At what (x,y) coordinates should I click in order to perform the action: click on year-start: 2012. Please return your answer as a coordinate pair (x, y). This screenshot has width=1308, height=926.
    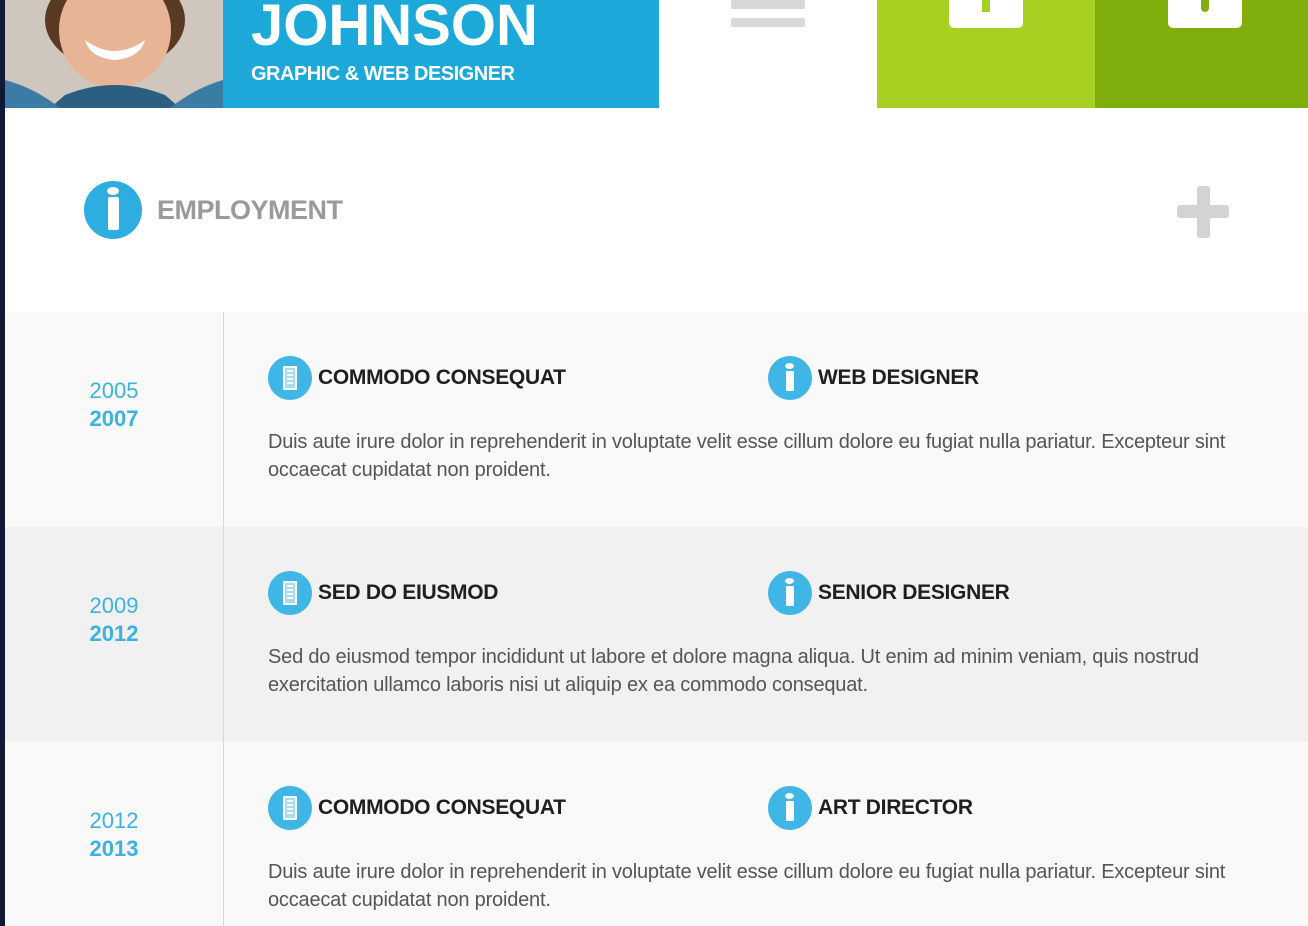
    Looking at the image, I should click on (114, 820).